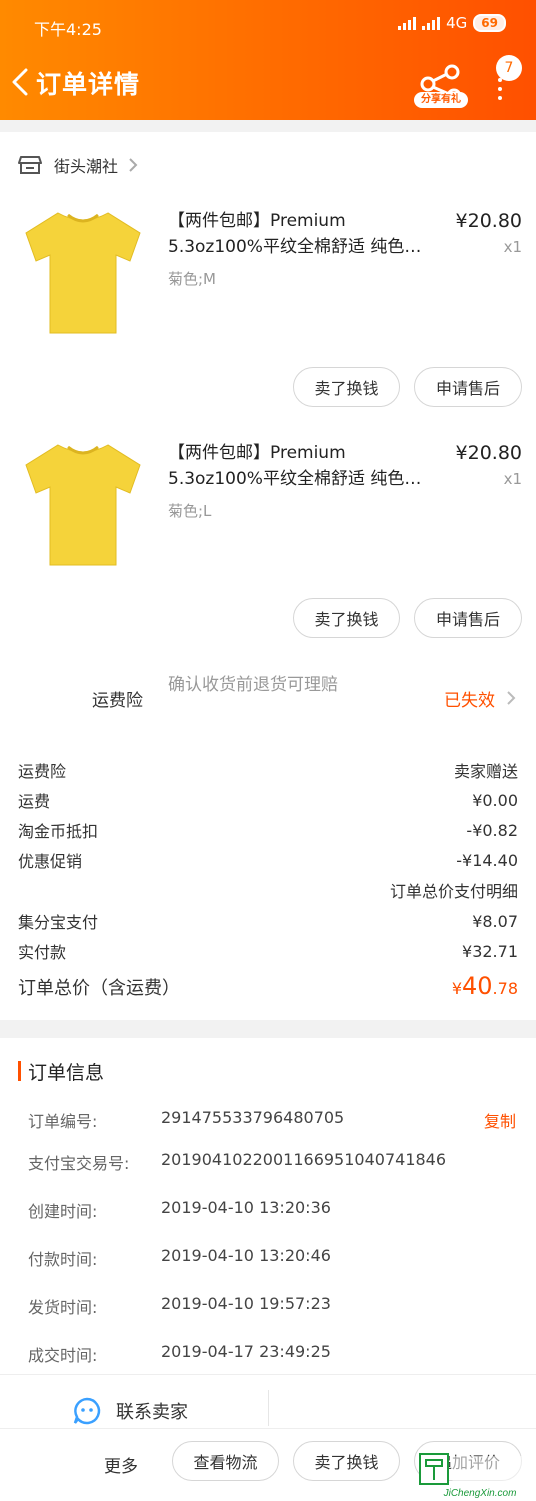  What do you see at coordinates (58, 922) in the screenshot?
I see `fee-label: 集分宝支付` at bounding box center [58, 922].